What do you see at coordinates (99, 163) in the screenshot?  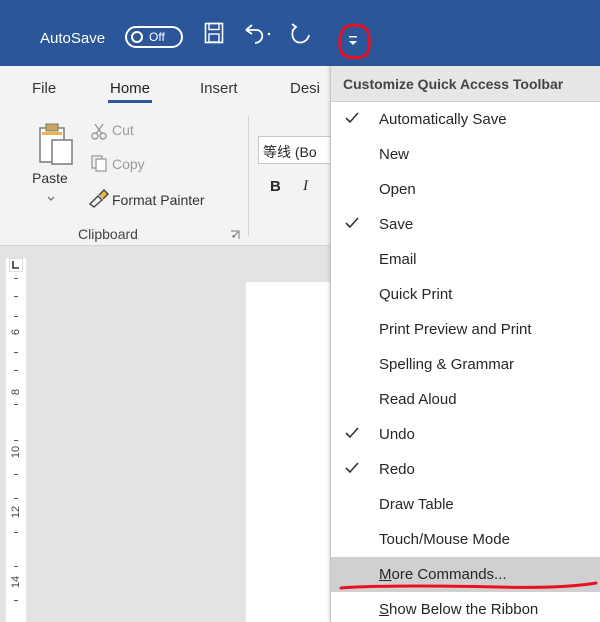 I see `copy-icon` at bounding box center [99, 163].